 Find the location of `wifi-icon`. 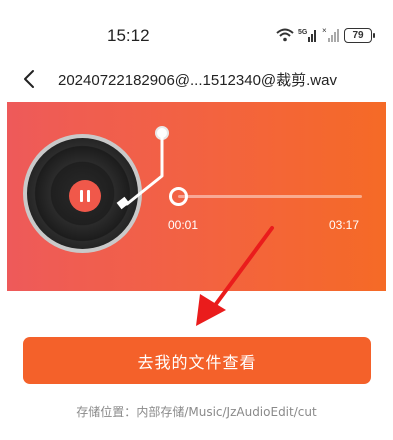

wifi-icon is located at coordinates (285, 35).